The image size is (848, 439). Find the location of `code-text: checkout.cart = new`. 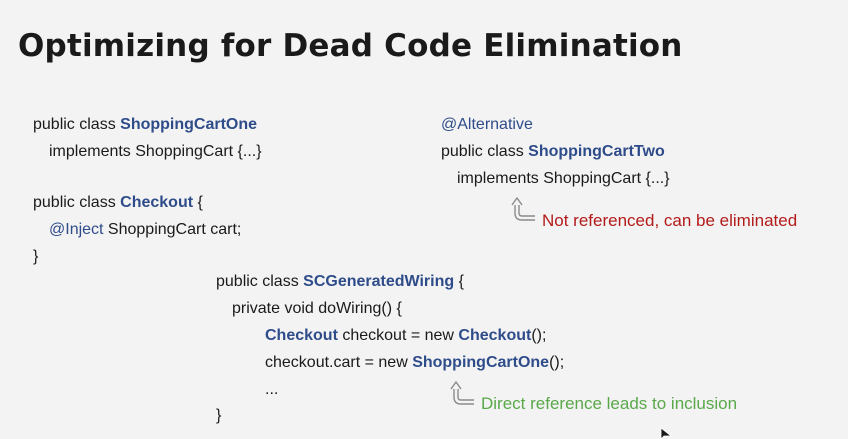

code-text: checkout.cart = new is located at coordinates (339, 362).